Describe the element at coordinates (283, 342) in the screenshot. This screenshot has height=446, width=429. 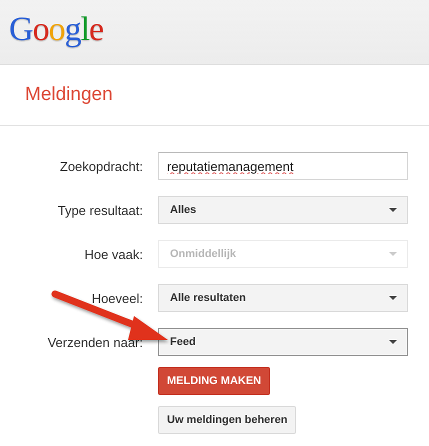
I see `dropdown: Feed` at that location.